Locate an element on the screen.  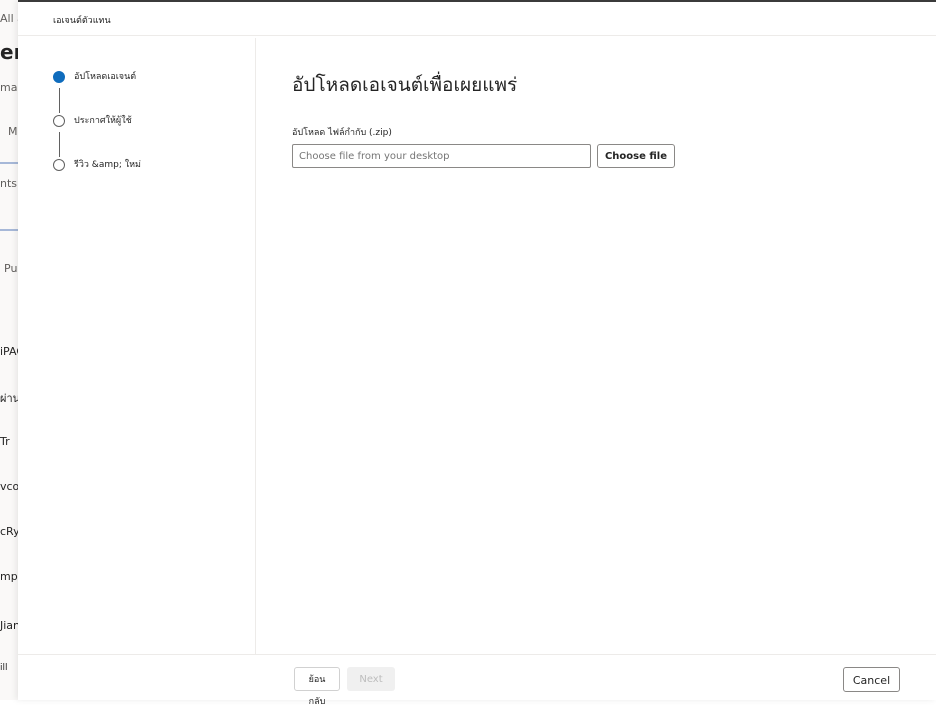
bg-text-heading: er is located at coordinates (9, 52).